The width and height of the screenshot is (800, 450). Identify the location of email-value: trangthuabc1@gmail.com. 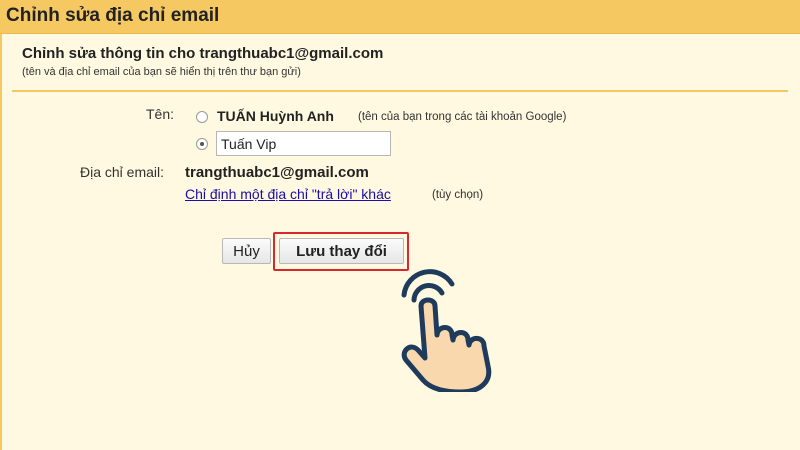
(277, 172).